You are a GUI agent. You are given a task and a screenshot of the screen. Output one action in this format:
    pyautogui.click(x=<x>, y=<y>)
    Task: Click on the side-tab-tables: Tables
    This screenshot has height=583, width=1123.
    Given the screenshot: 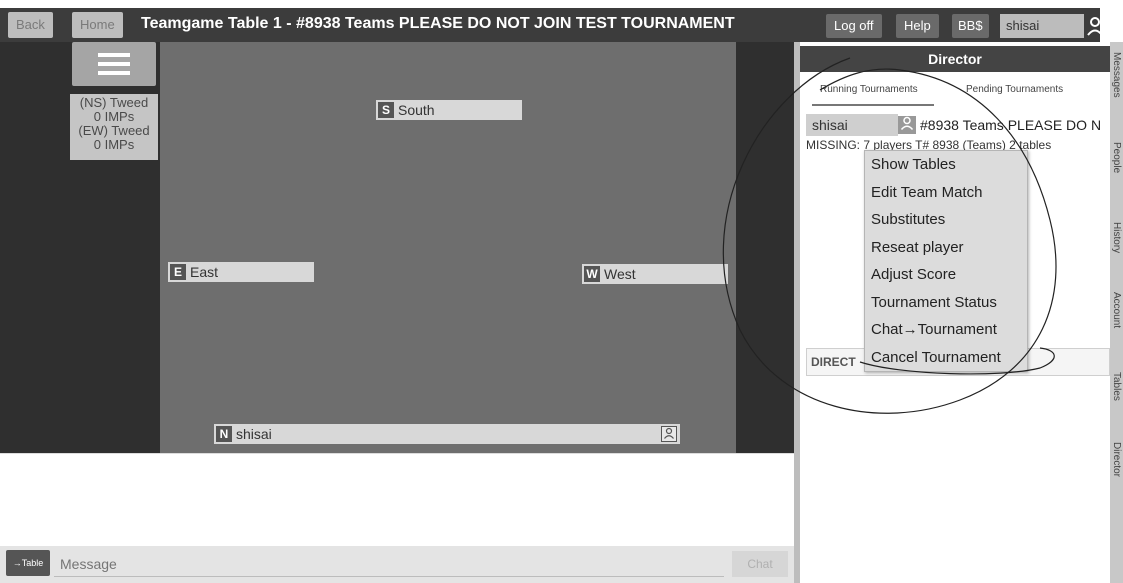 What is the action you would take?
    pyautogui.click(x=1116, y=386)
    